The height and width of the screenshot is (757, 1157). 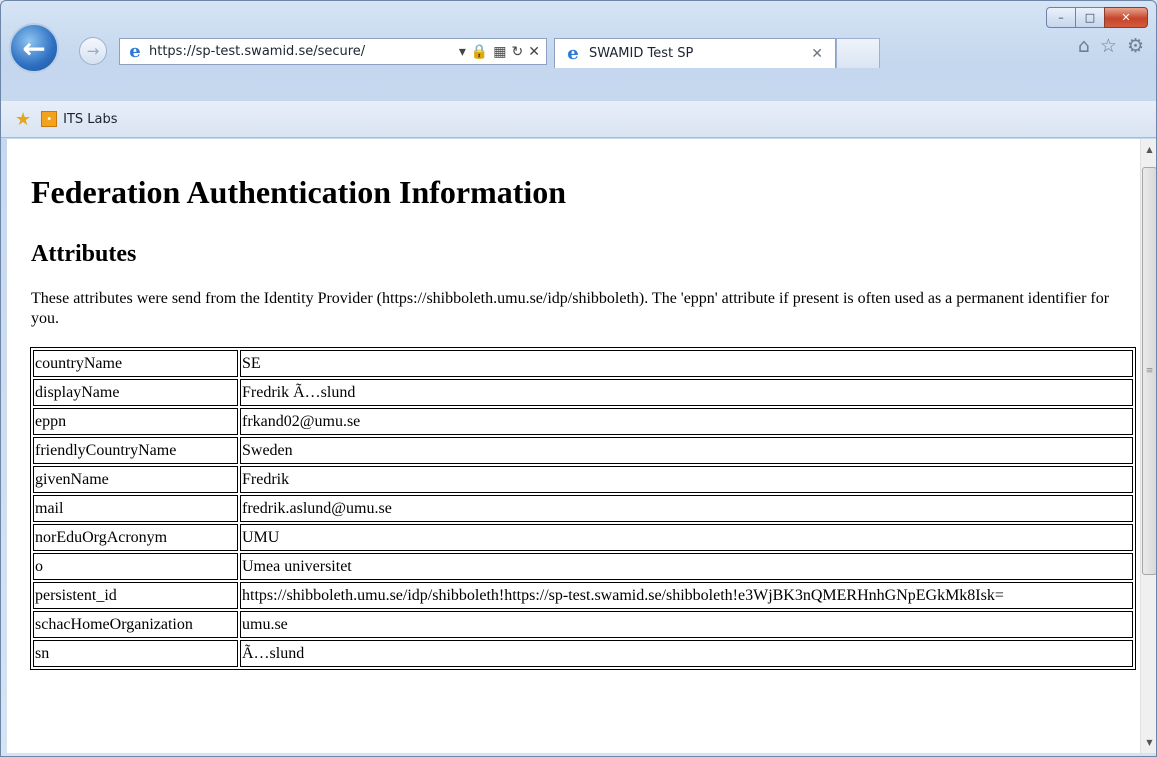 I want to click on compatibility-view-icon: ▦, so click(x=499, y=52).